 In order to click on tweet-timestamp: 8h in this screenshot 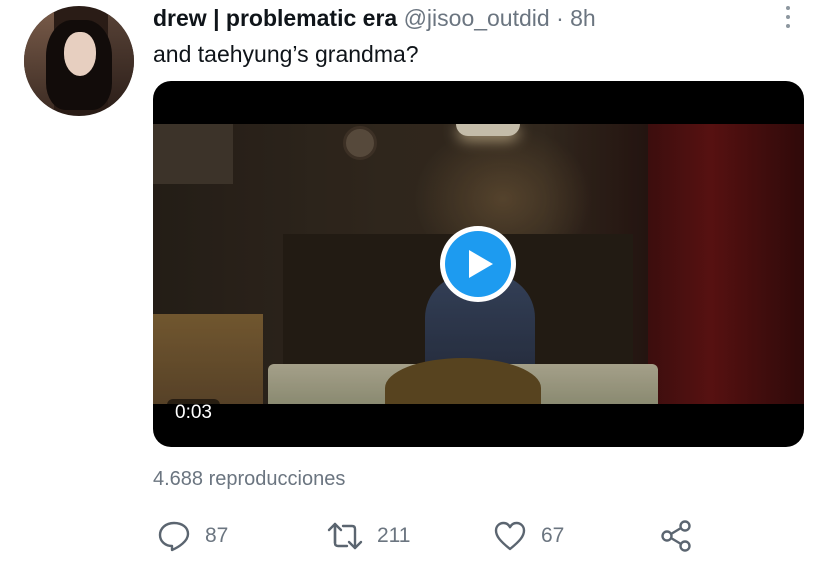, I will do `click(583, 18)`.